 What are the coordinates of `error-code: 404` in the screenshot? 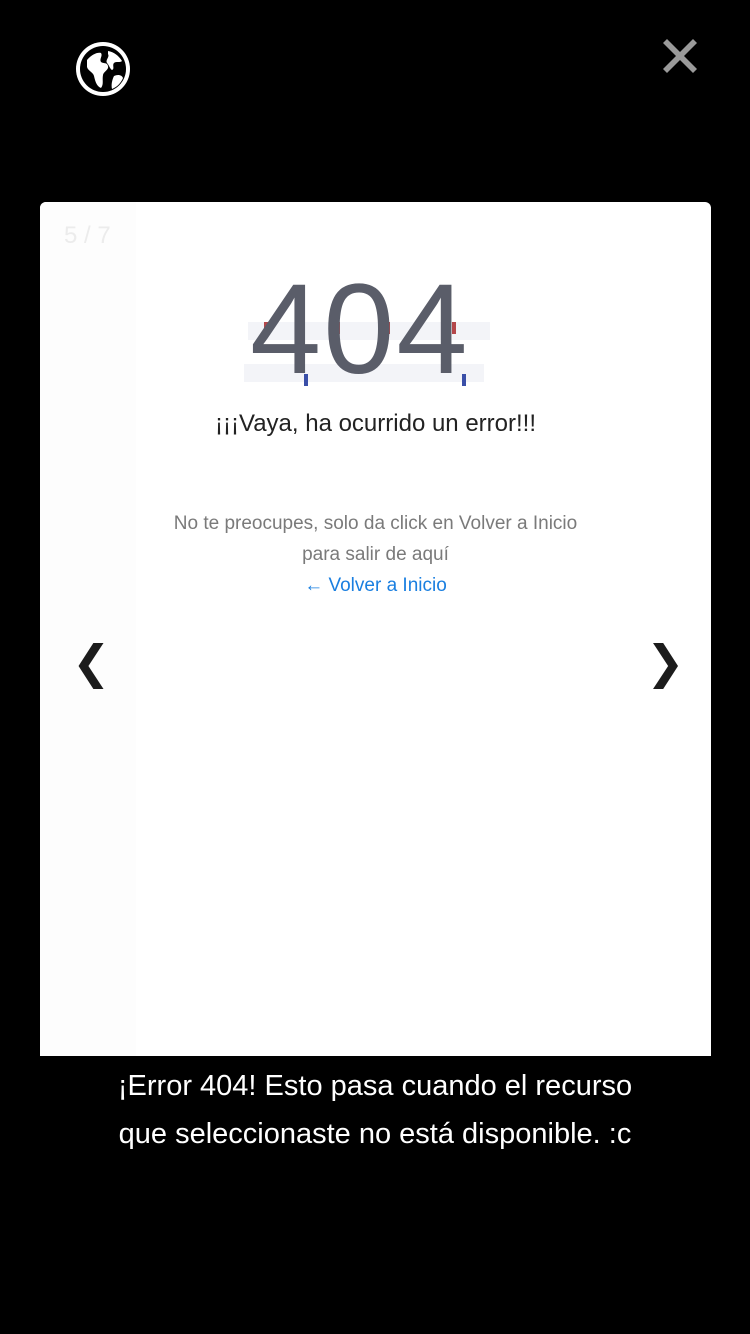 It's located at (360, 329).